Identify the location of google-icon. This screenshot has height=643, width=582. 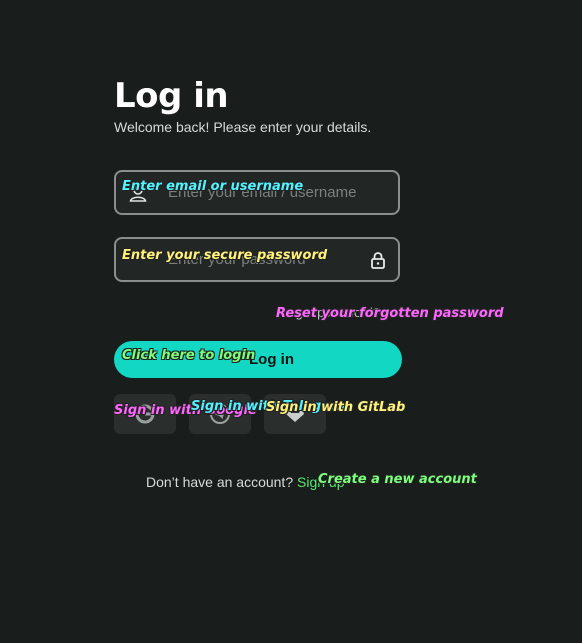
(145, 414).